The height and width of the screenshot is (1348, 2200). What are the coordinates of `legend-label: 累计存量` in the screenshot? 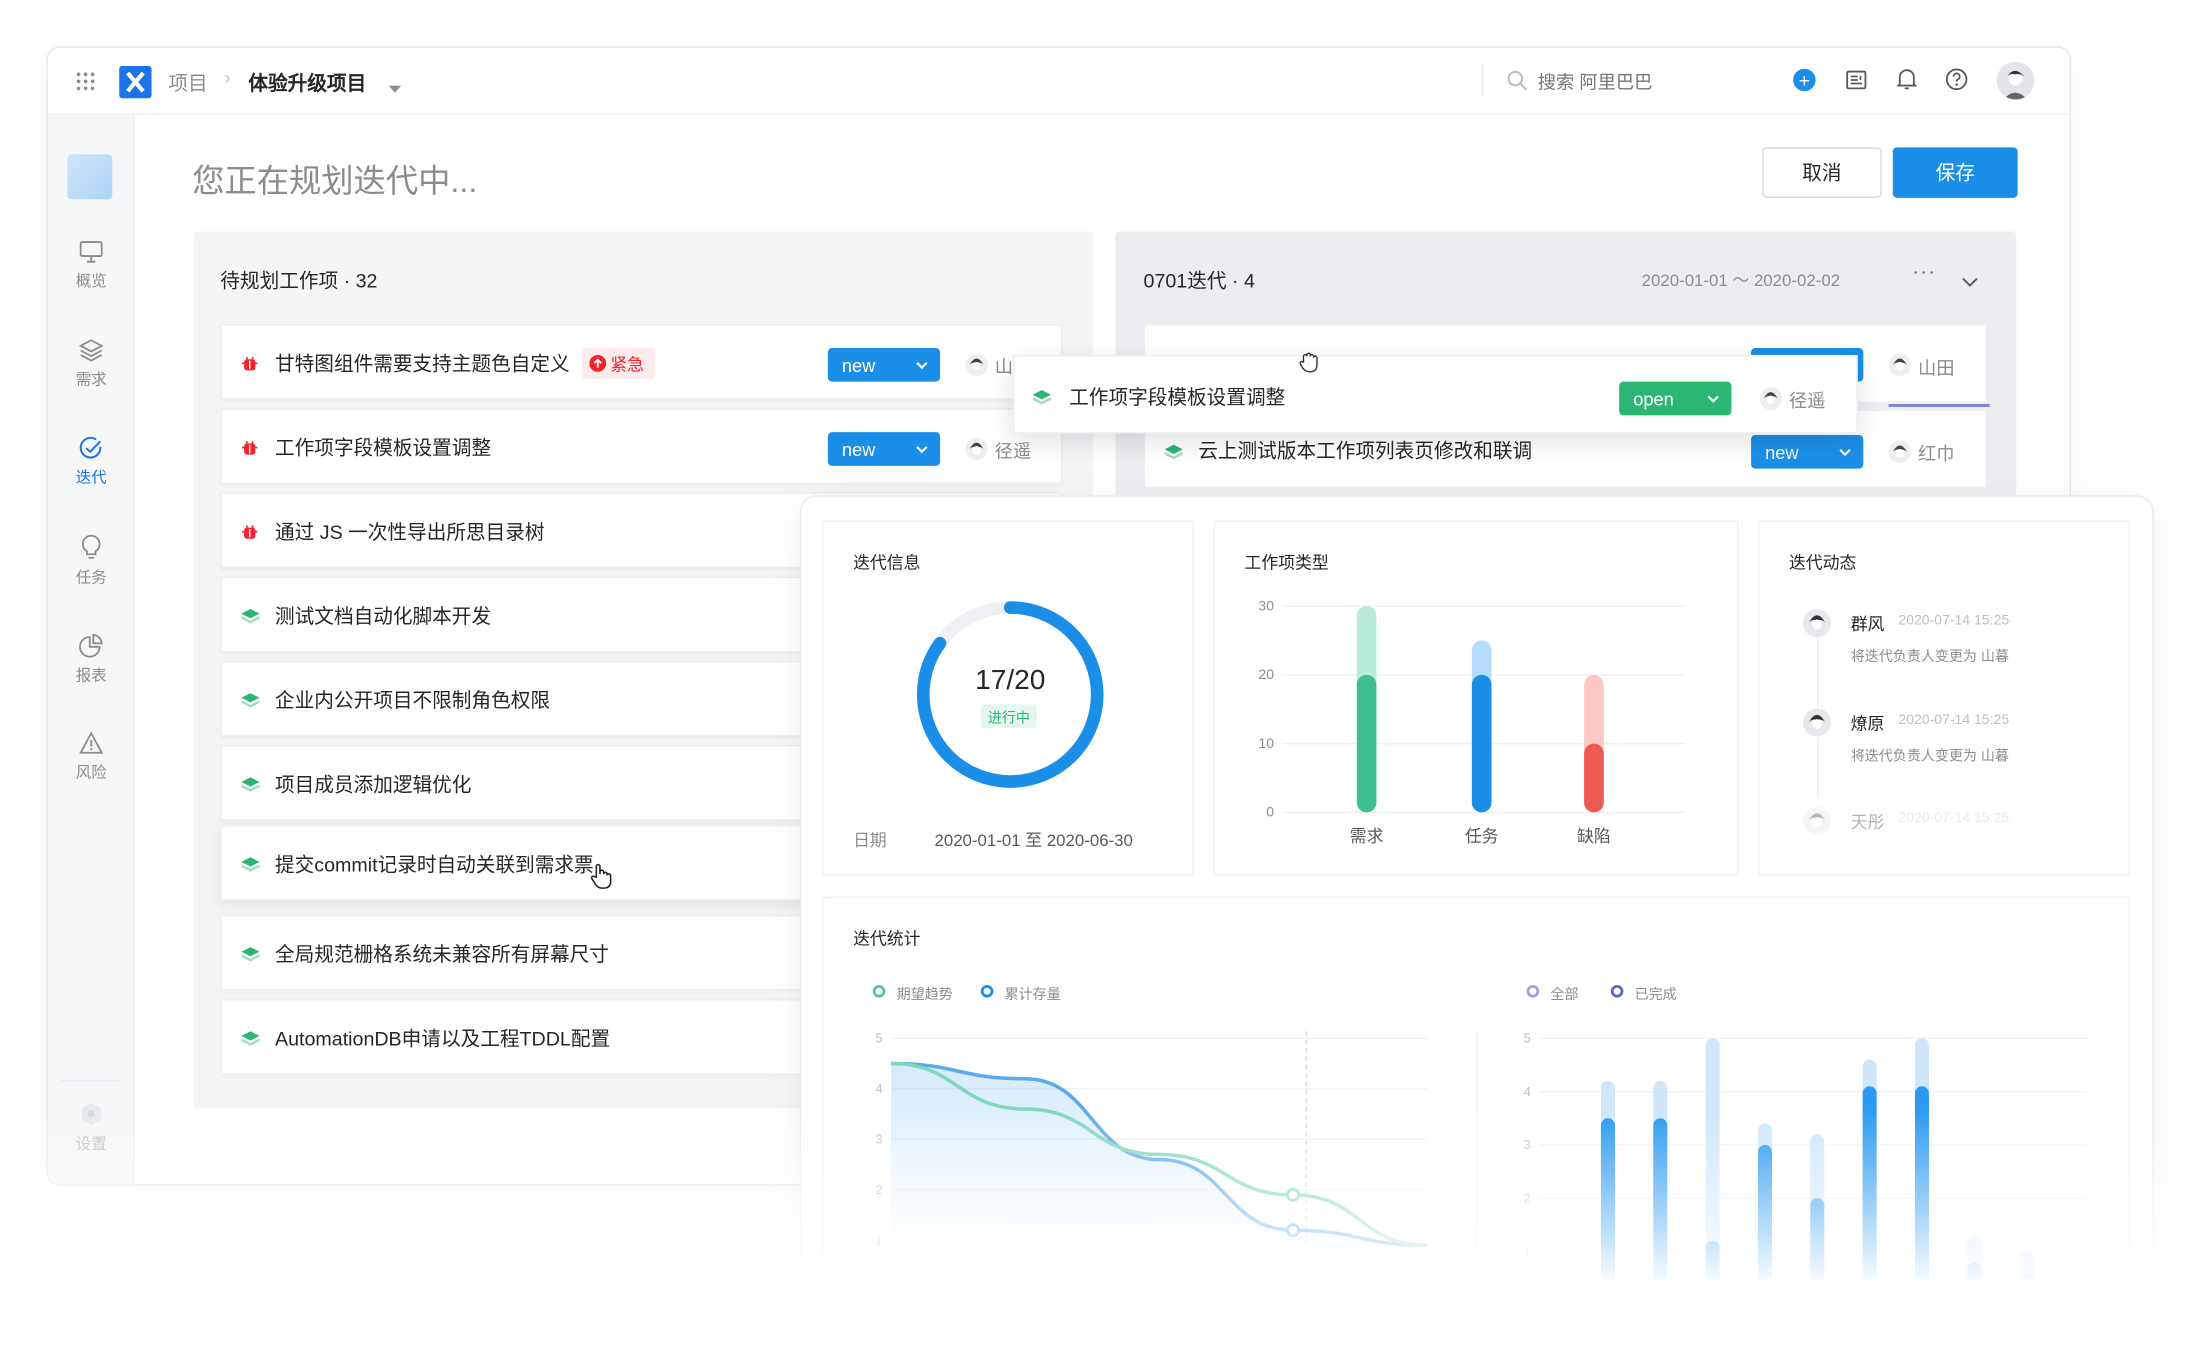 It's located at (1033, 992).